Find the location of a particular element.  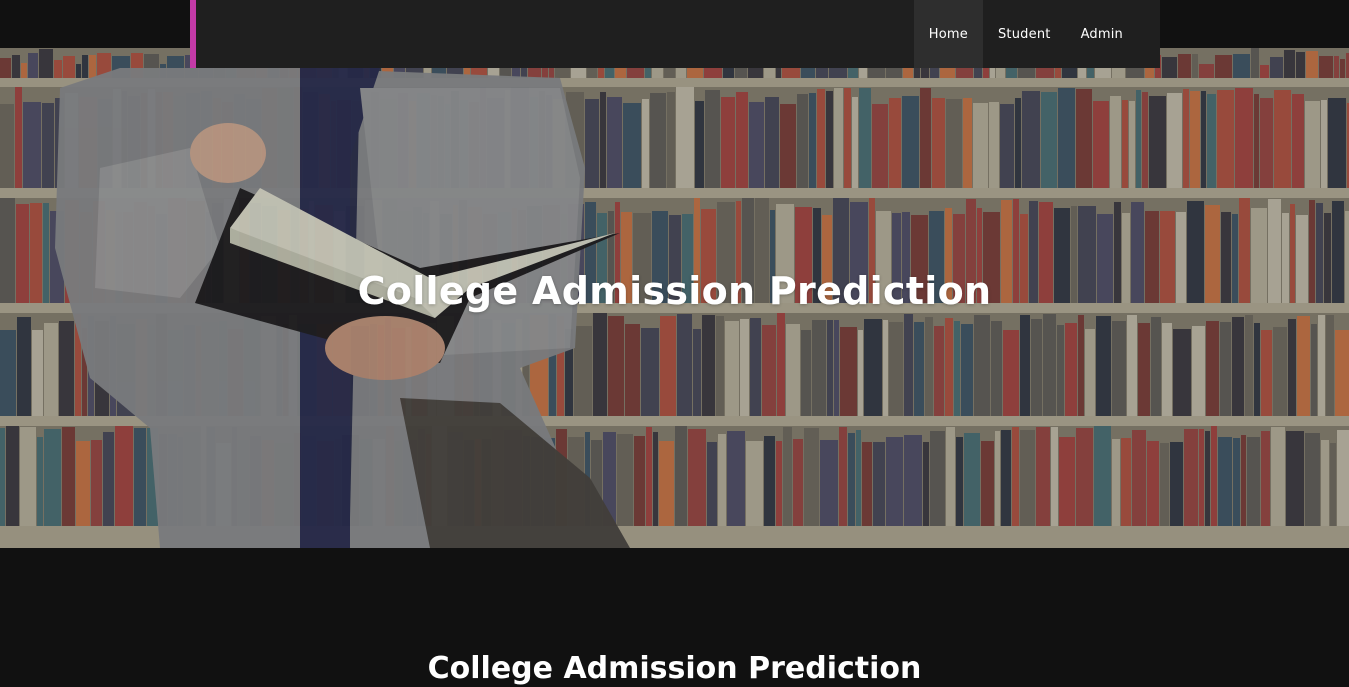

navbar: Home Student Admin is located at coordinates (675, 34).